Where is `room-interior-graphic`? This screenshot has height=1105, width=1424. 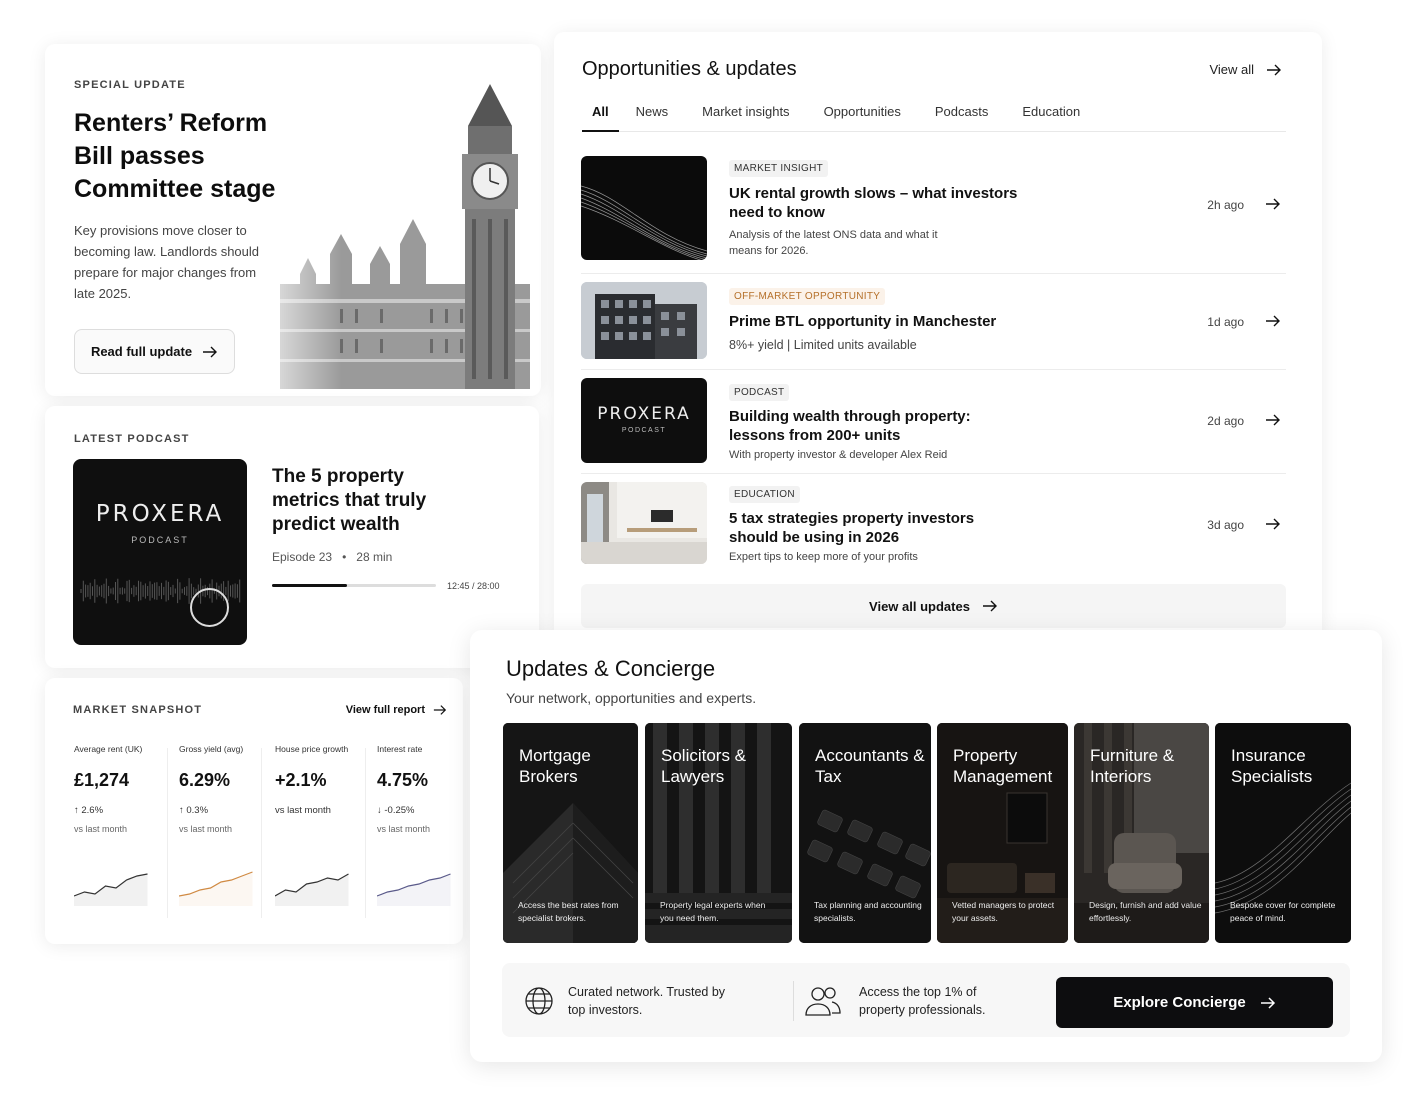
room-interior-graphic is located at coordinates (644, 523).